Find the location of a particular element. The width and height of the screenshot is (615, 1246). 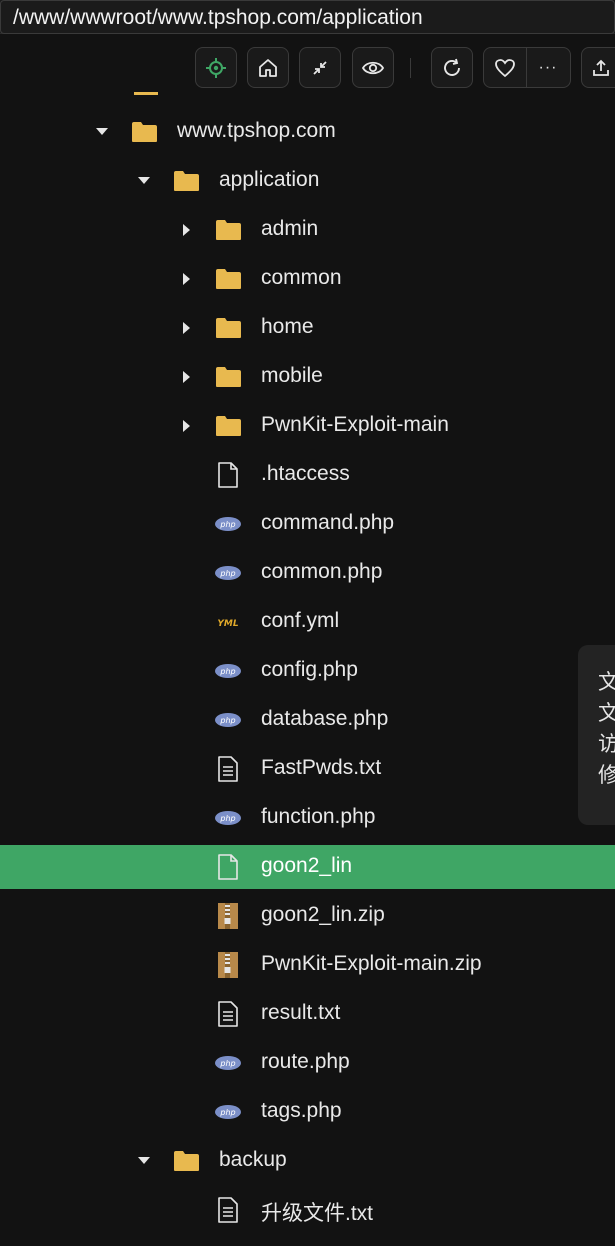

tree-item-label: PwnKit-Exploit-main is located at coordinates (355, 424).